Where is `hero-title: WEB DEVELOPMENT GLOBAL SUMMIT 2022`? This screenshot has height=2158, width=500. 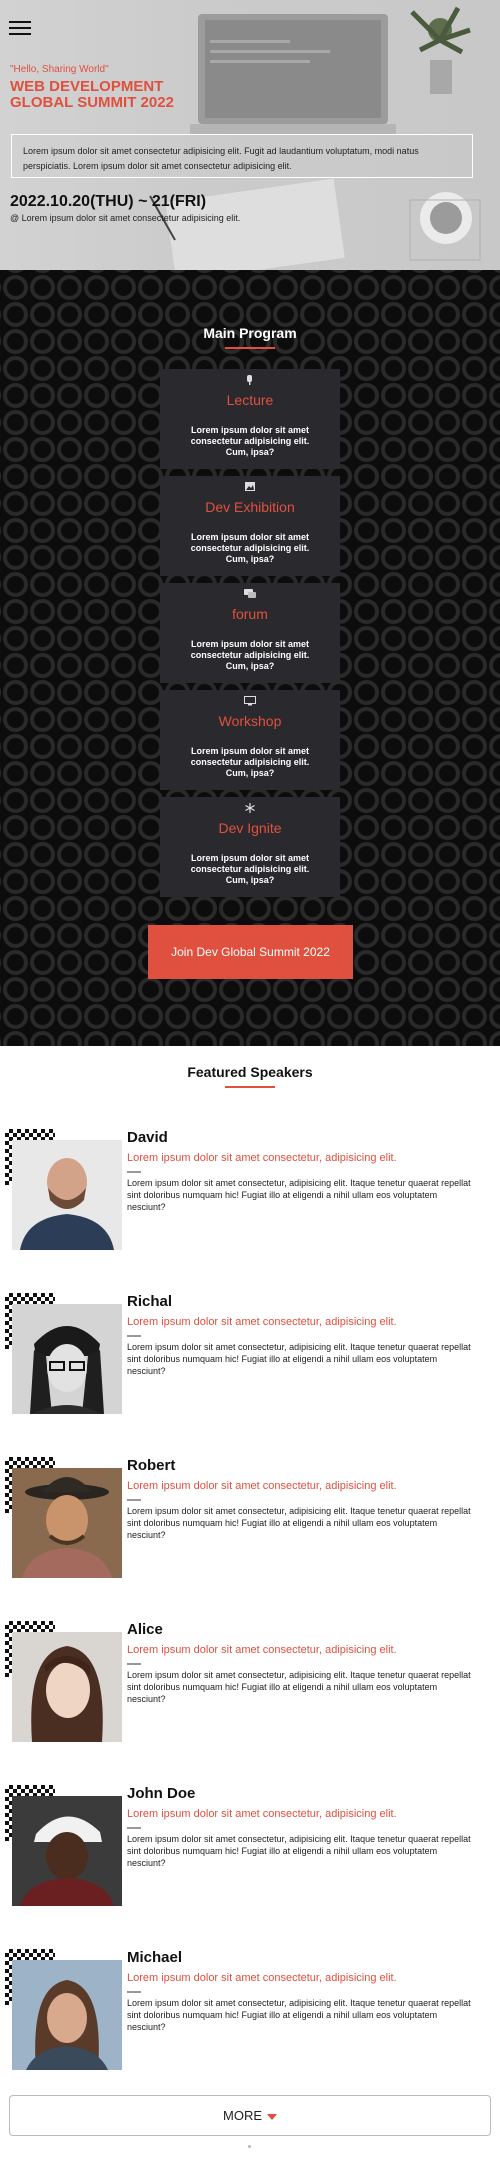
hero-title: WEB DEVELOPMENT GLOBAL SUMMIT 2022 is located at coordinates (92, 94).